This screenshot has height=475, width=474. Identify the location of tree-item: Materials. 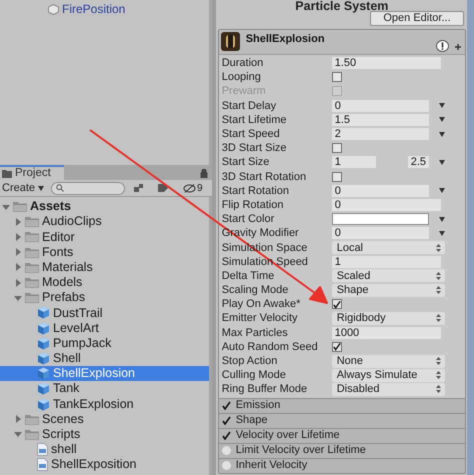
(104, 267).